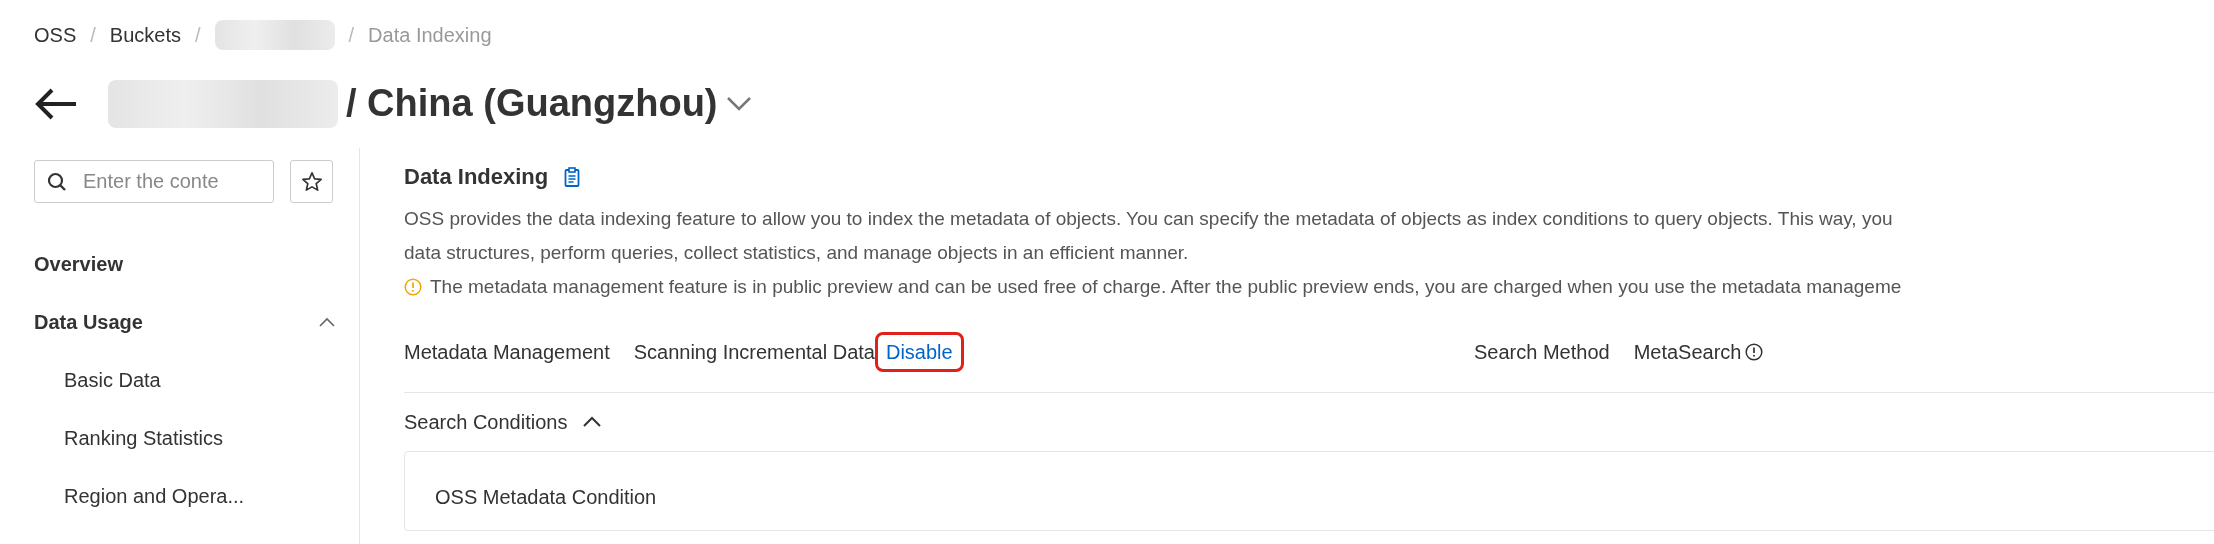 Image resolution: width=2214 pixels, height=544 pixels. I want to click on search-icon, so click(57, 182).